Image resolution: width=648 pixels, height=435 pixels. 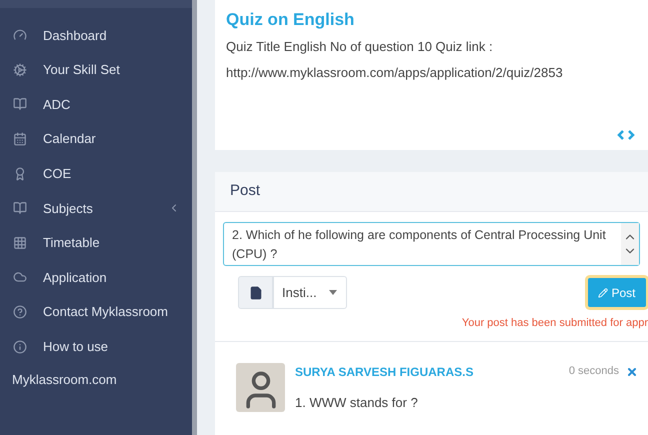 I want to click on pencil-icon, so click(x=603, y=293).